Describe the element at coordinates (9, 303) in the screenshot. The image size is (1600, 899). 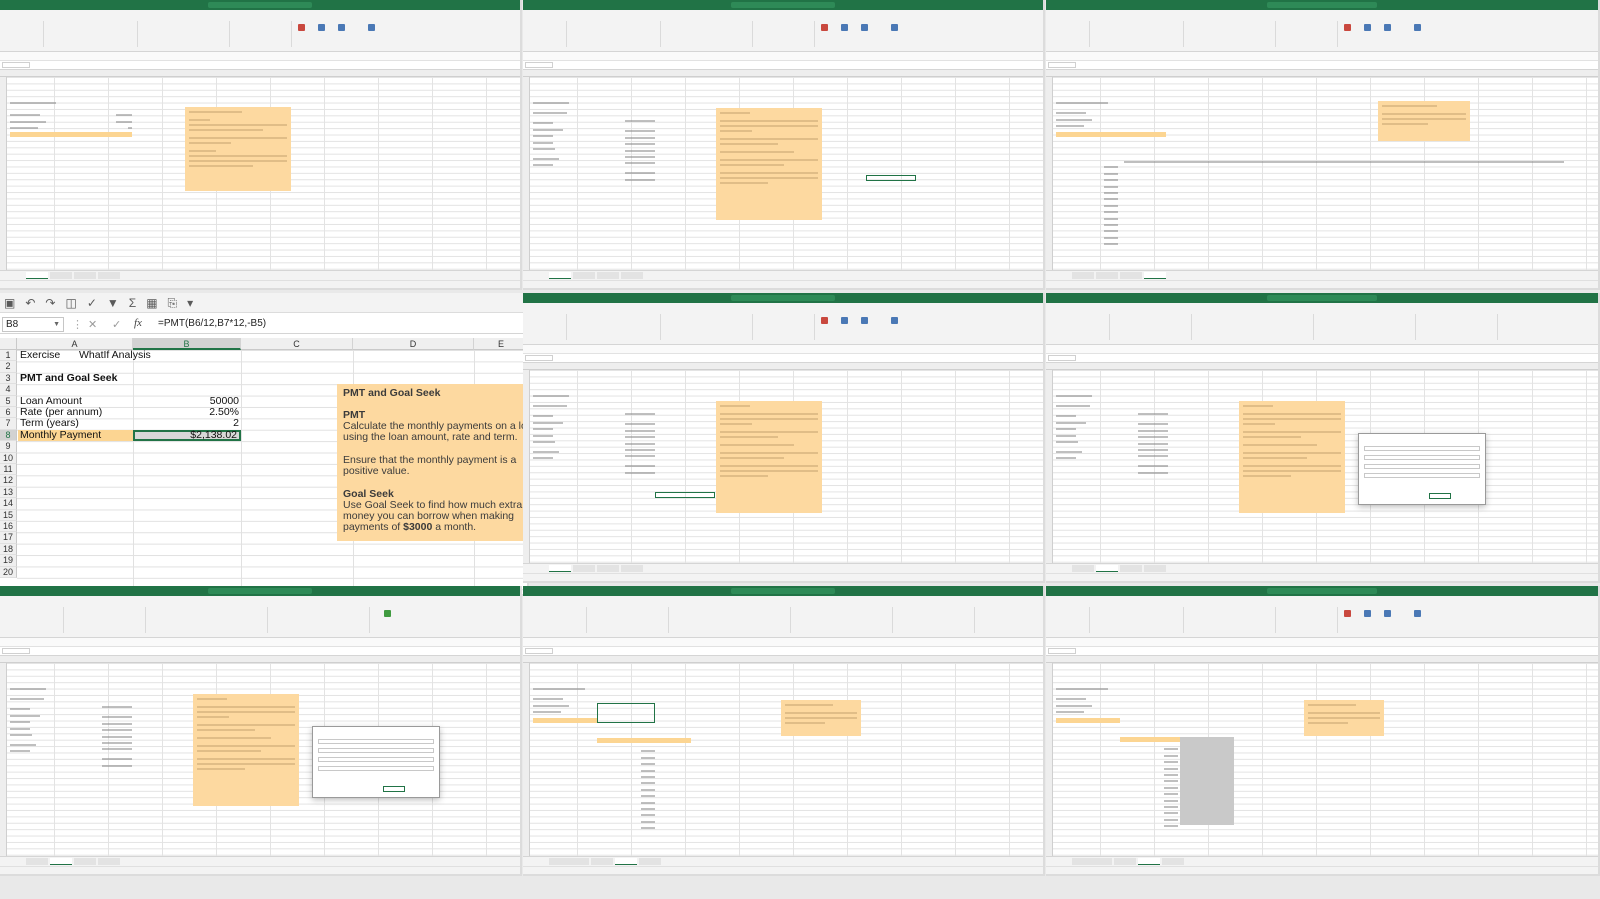
I see `save-icon: ▣` at that location.